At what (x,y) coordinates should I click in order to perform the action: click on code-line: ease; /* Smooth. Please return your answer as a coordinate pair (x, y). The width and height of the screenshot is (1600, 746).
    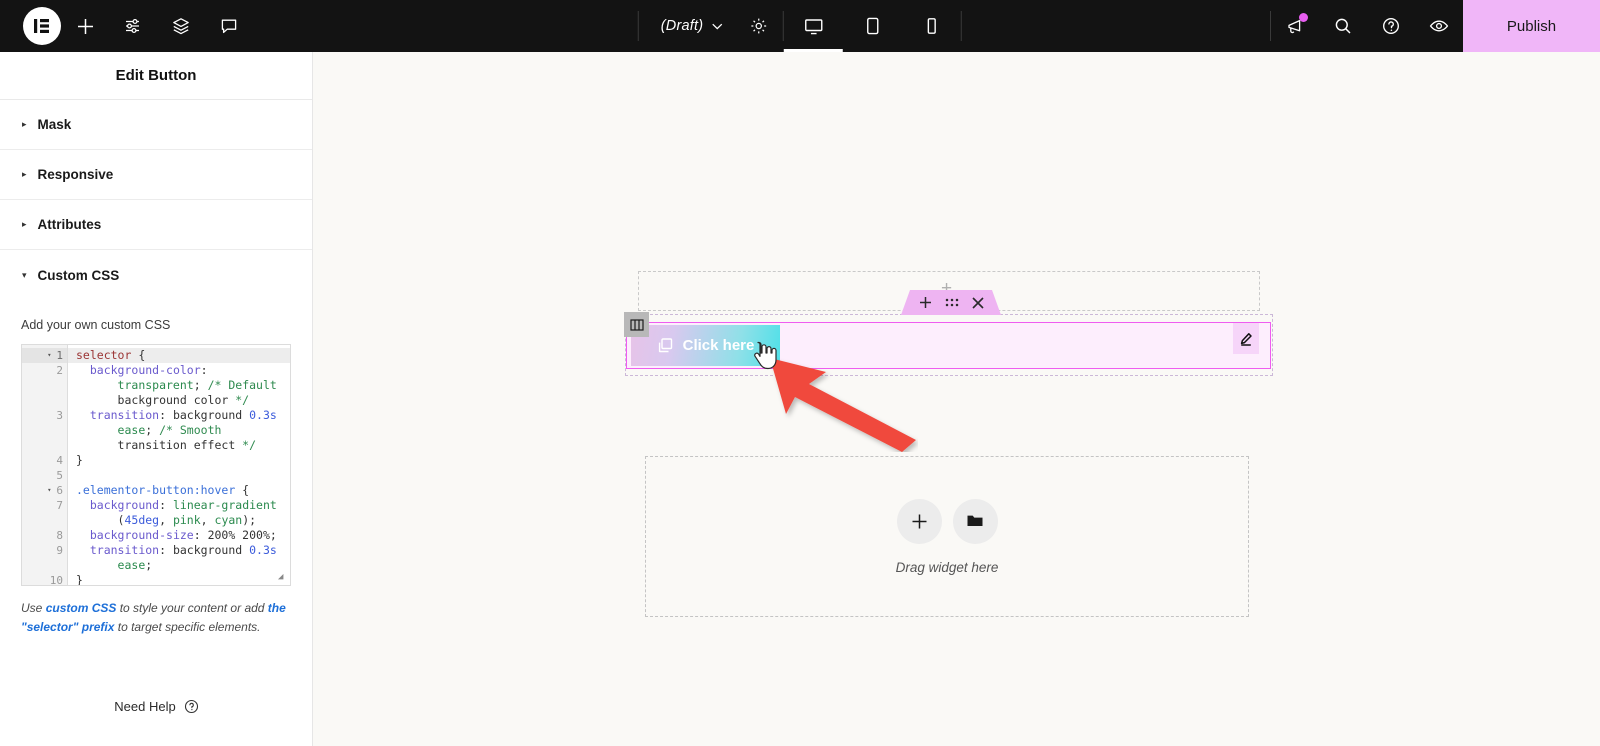
    Looking at the image, I should click on (169, 430).